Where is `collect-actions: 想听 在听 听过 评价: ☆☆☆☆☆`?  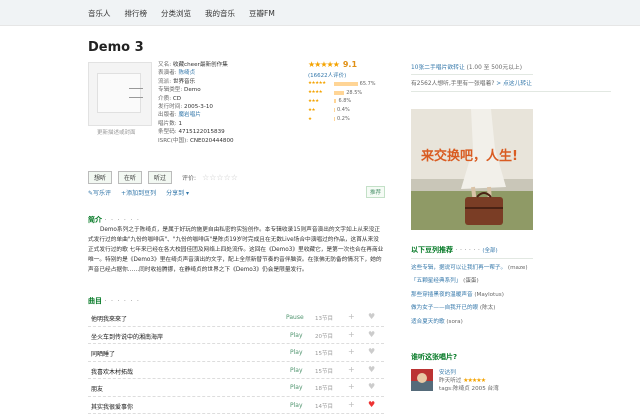 collect-actions: 想听 在听 听过 评价: ☆☆☆☆☆ is located at coordinates (163, 177).